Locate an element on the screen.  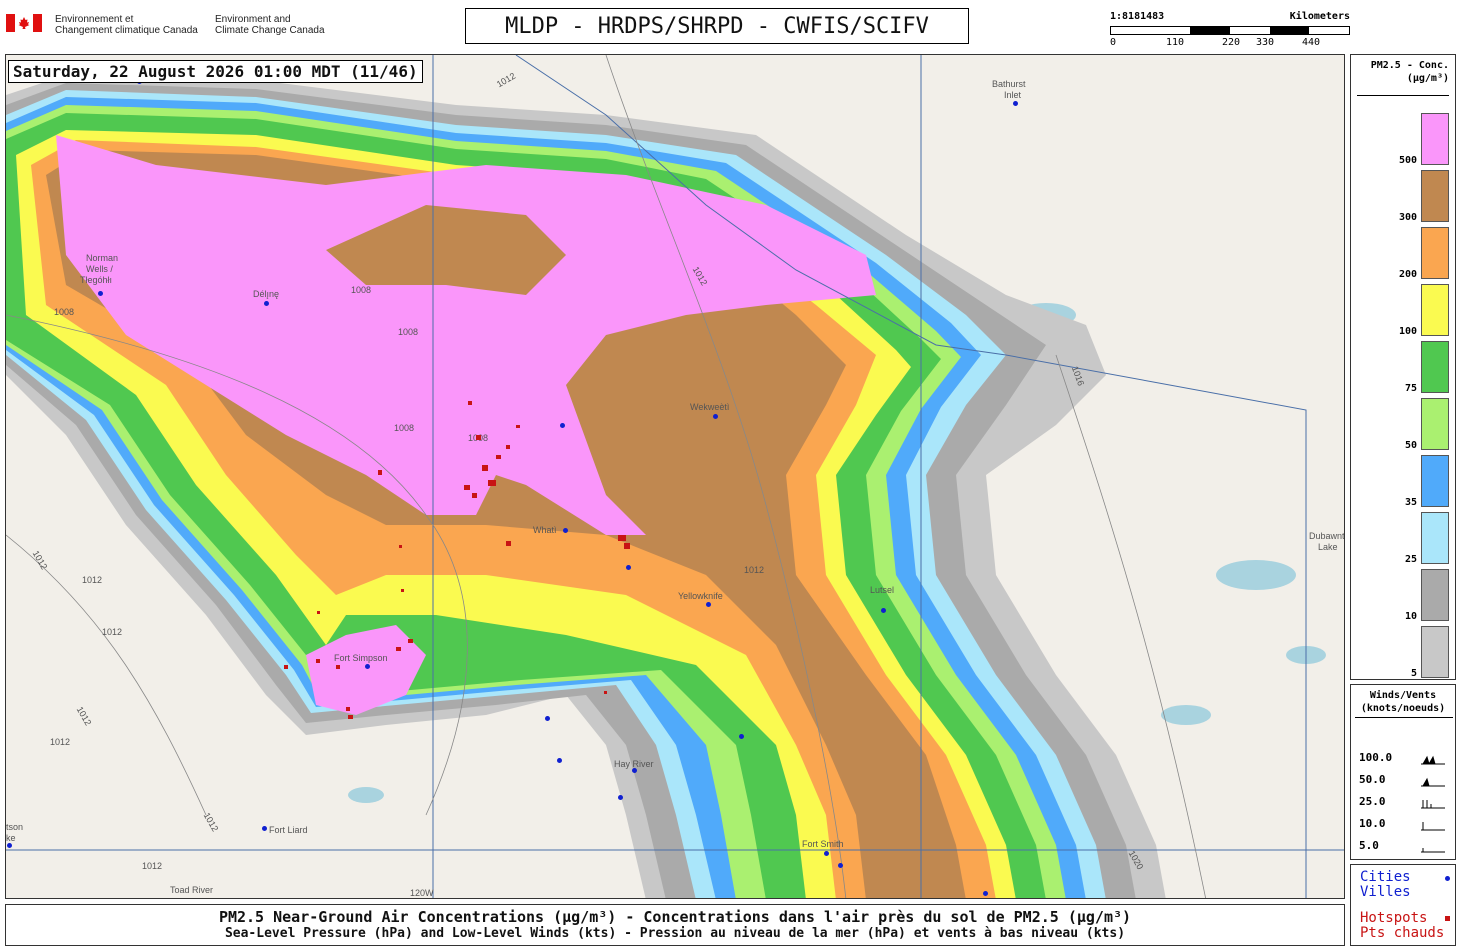
scale-tick: 440 is located at coordinates (1311, 42).